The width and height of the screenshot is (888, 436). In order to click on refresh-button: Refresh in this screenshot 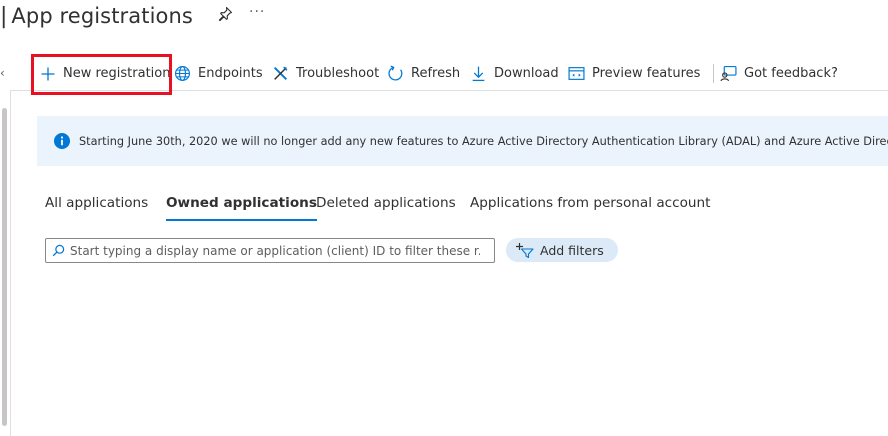, I will do `click(423, 73)`.